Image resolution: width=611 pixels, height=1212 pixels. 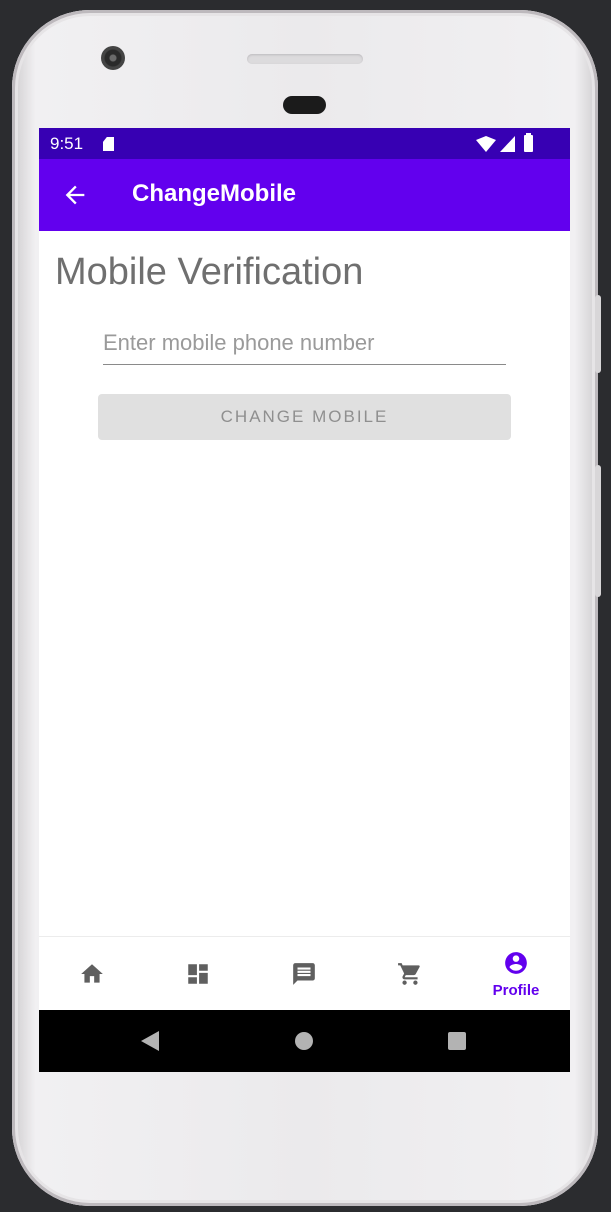 I want to click on nav-item-messages, so click(x=304, y=974).